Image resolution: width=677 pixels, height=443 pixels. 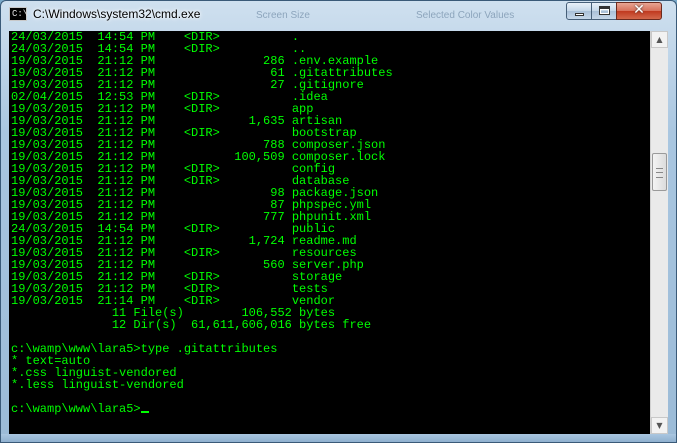 I want to click on chevron-down-icon: ▼, so click(x=659, y=425).